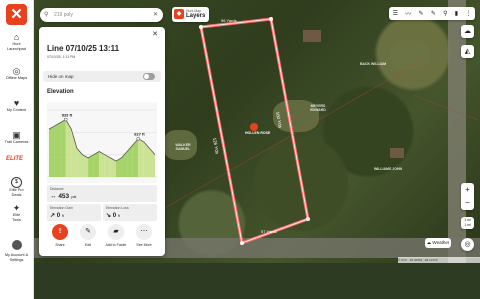 The image size is (480, 299). What do you see at coordinates (16, 212) in the screenshot?
I see `sidebar-item-elite-tools: ✦ Elite Tools` at bounding box center [16, 212].